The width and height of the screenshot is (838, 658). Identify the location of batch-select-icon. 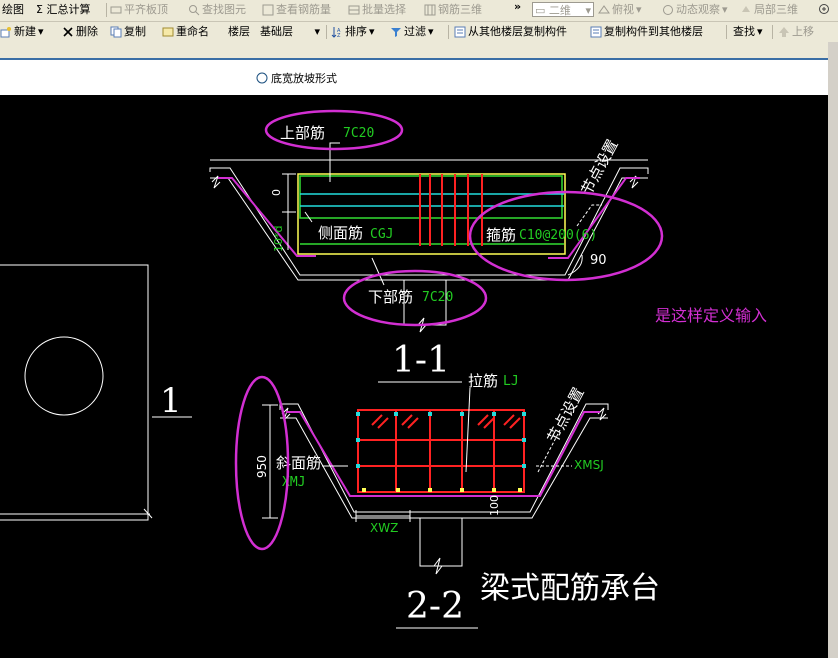
(354, 10).